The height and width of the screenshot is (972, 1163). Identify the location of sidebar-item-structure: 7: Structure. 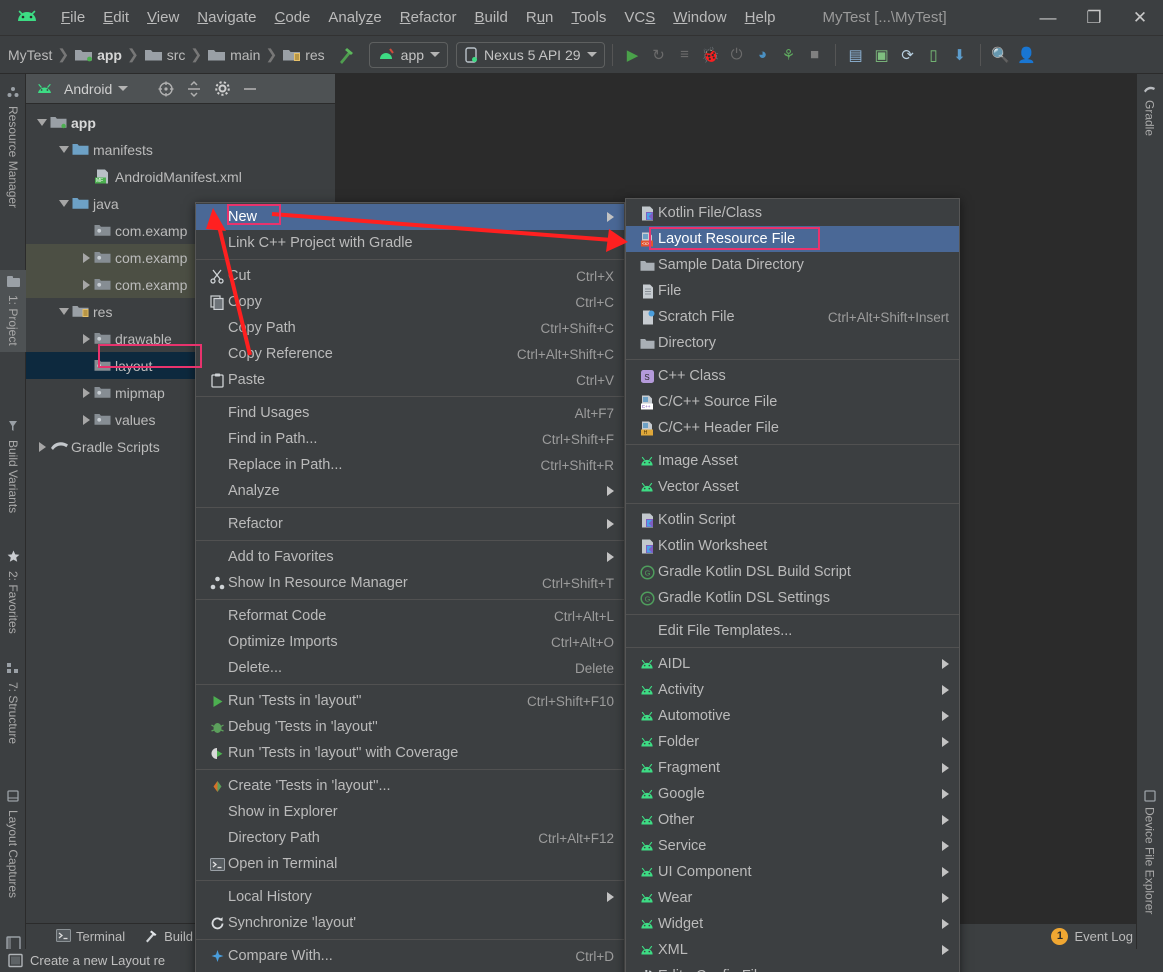
(13, 703).